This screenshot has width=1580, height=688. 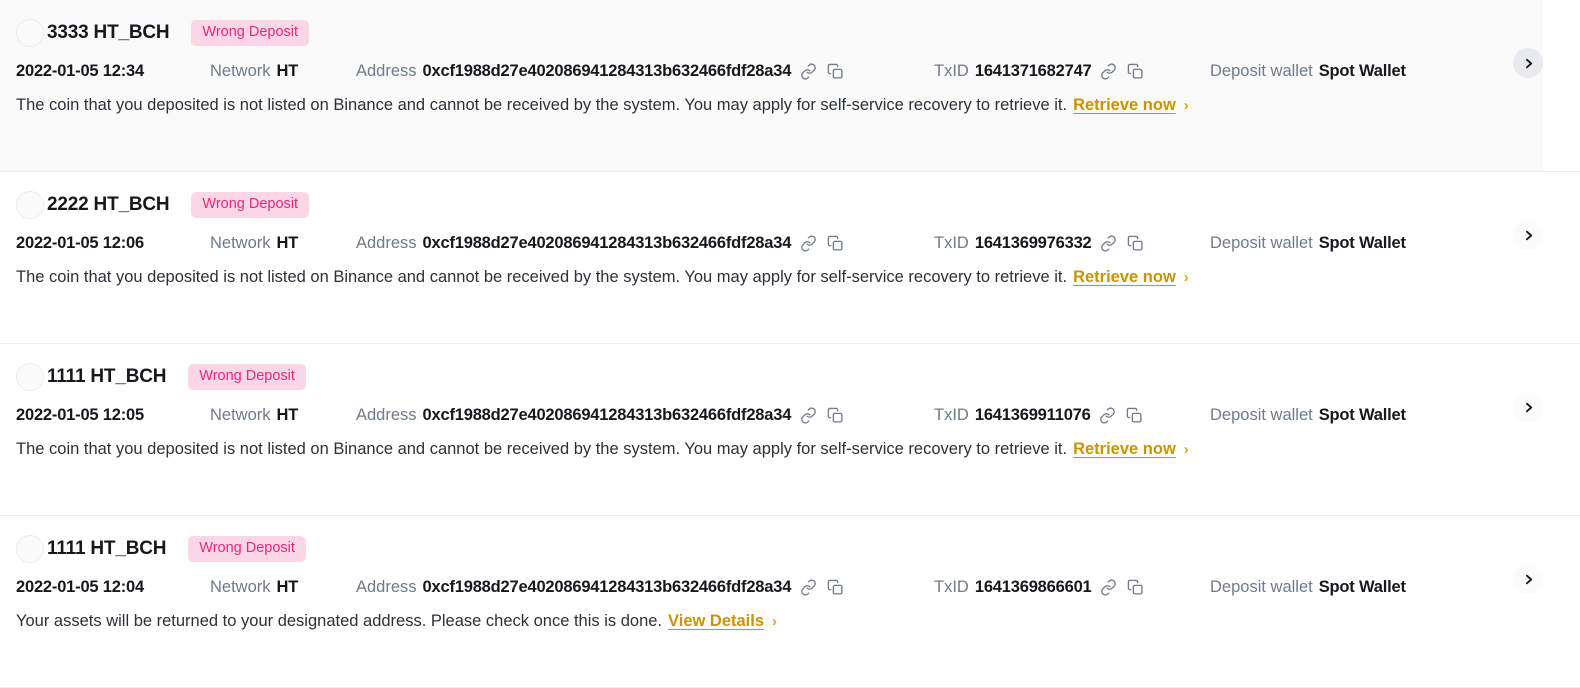 I want to click on deposit-time: 2022-01-05 12:05, so click(x=80, y=414).